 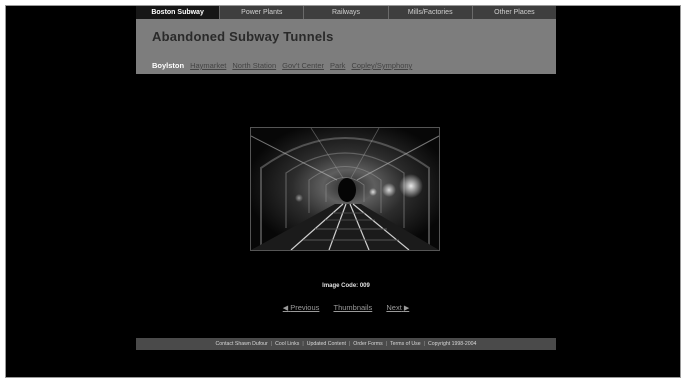 What do you see at coordinates (452, 344) in the screenshot?
I see `footer-copyright: Copyright 1998-2004` at bounding box center [452, 344].